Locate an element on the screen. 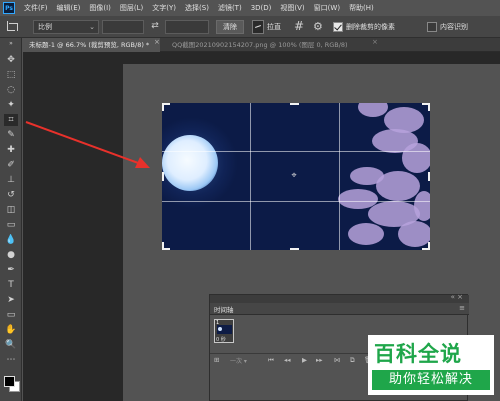 Image resolution: width=500 pixels, height=401 pixels. crop-ratio-value: 比例 is located at coordinates (45, 27).